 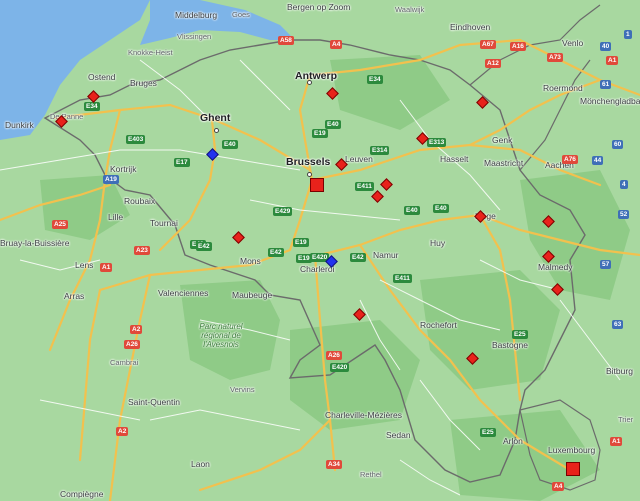 I want to click on city-label: Arras, so click(x=74, y=296).